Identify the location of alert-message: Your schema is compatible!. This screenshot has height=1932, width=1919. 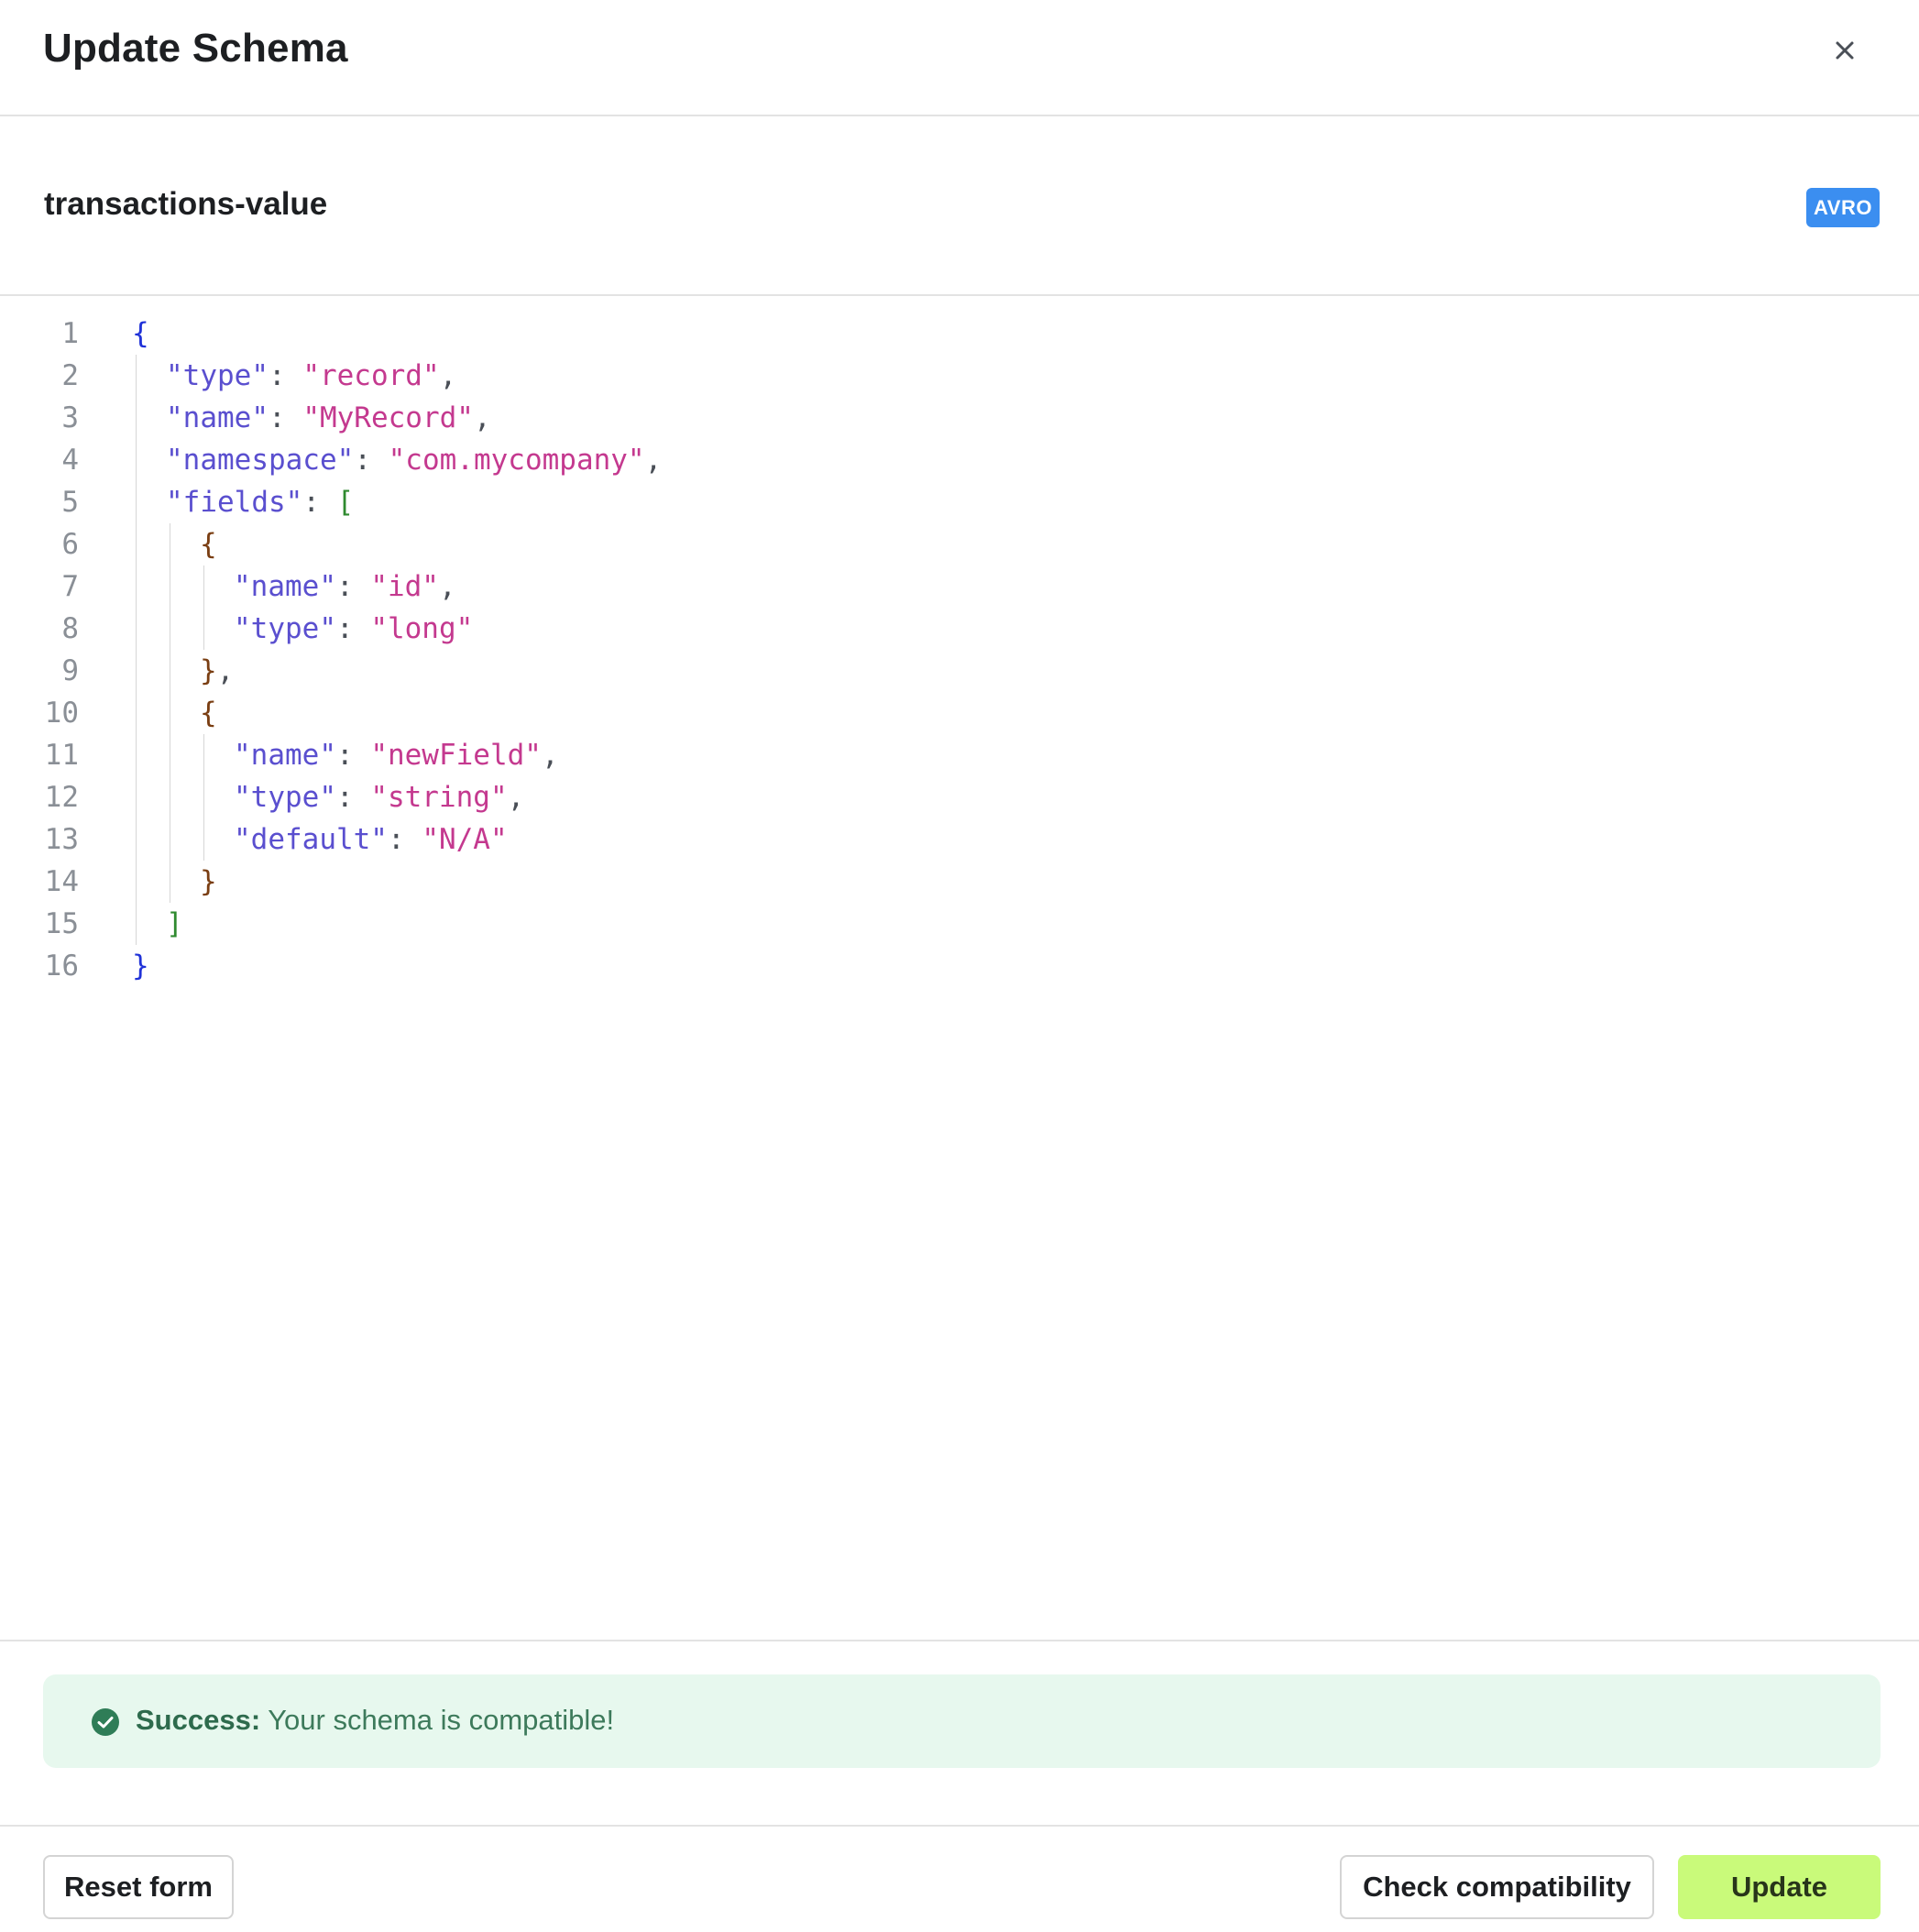
(437, 1720).